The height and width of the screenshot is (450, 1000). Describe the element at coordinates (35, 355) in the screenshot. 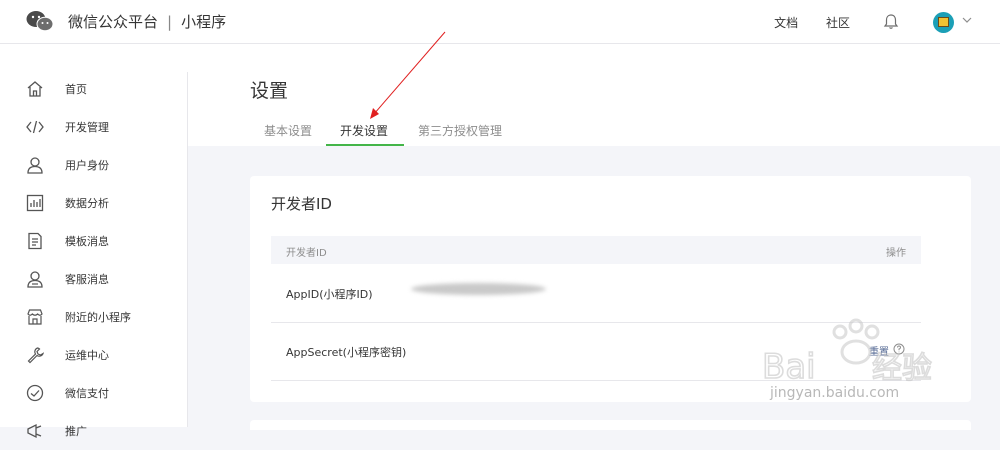

I see `wrench-icon` at that location.